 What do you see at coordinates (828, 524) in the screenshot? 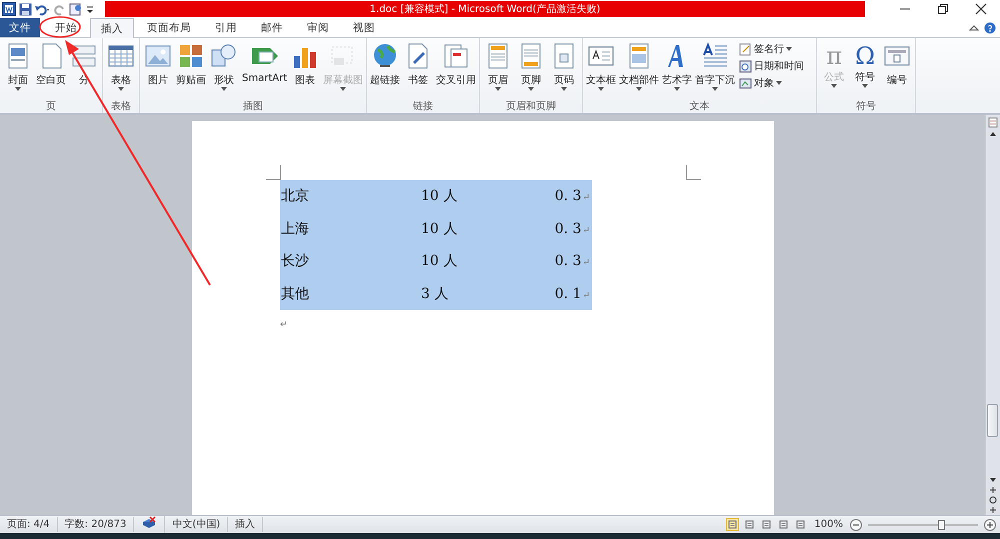
I see `zoom-level: 100%` at bounding box center [828, 524].